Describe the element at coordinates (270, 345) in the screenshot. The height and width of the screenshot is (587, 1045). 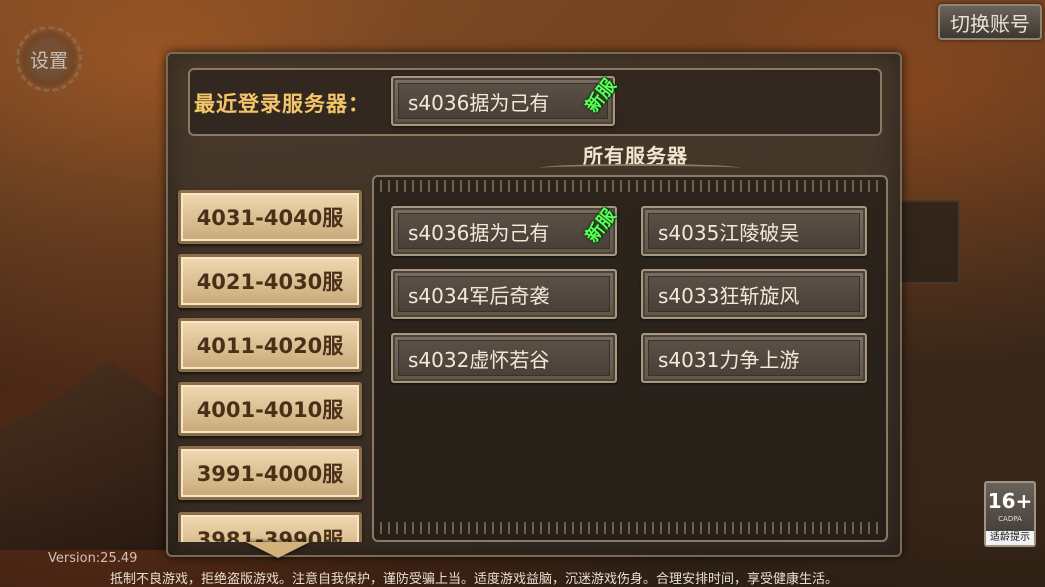
I see `range-tab: 4011-4020服` at that location.